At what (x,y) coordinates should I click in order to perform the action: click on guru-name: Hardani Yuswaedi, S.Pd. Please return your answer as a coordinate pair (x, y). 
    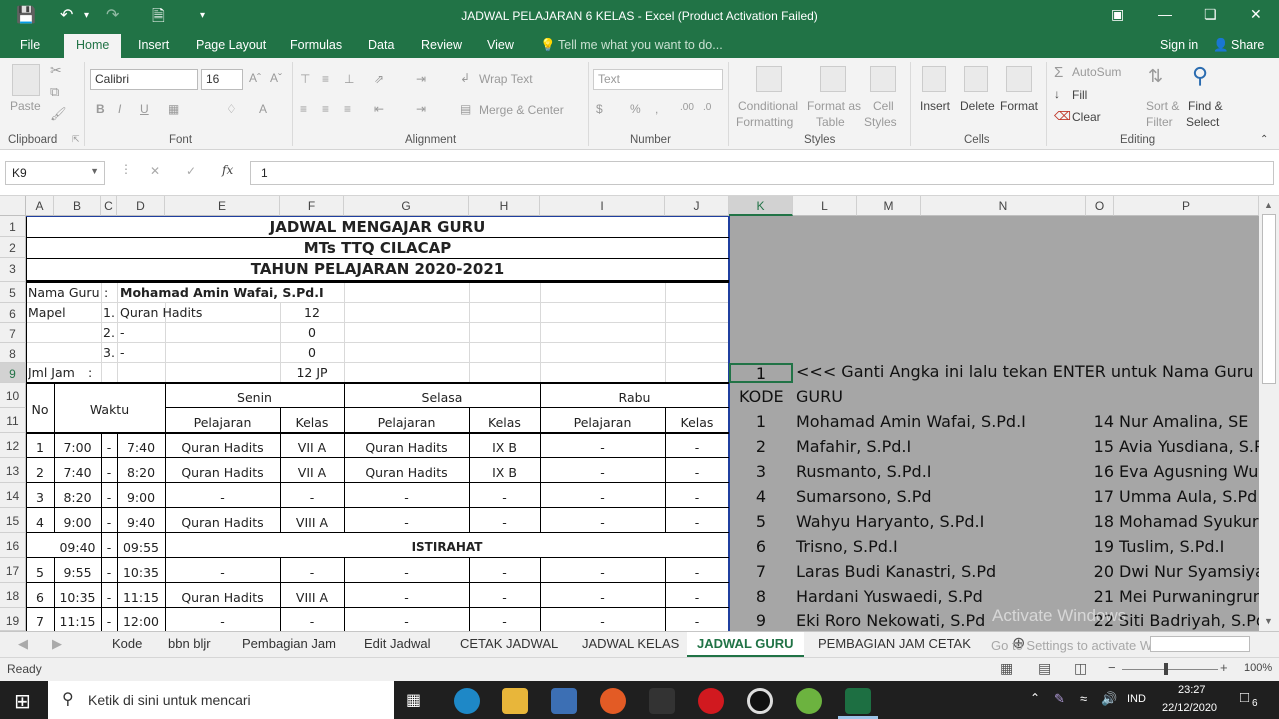
    Looking at the image, I should click on (889, 596).